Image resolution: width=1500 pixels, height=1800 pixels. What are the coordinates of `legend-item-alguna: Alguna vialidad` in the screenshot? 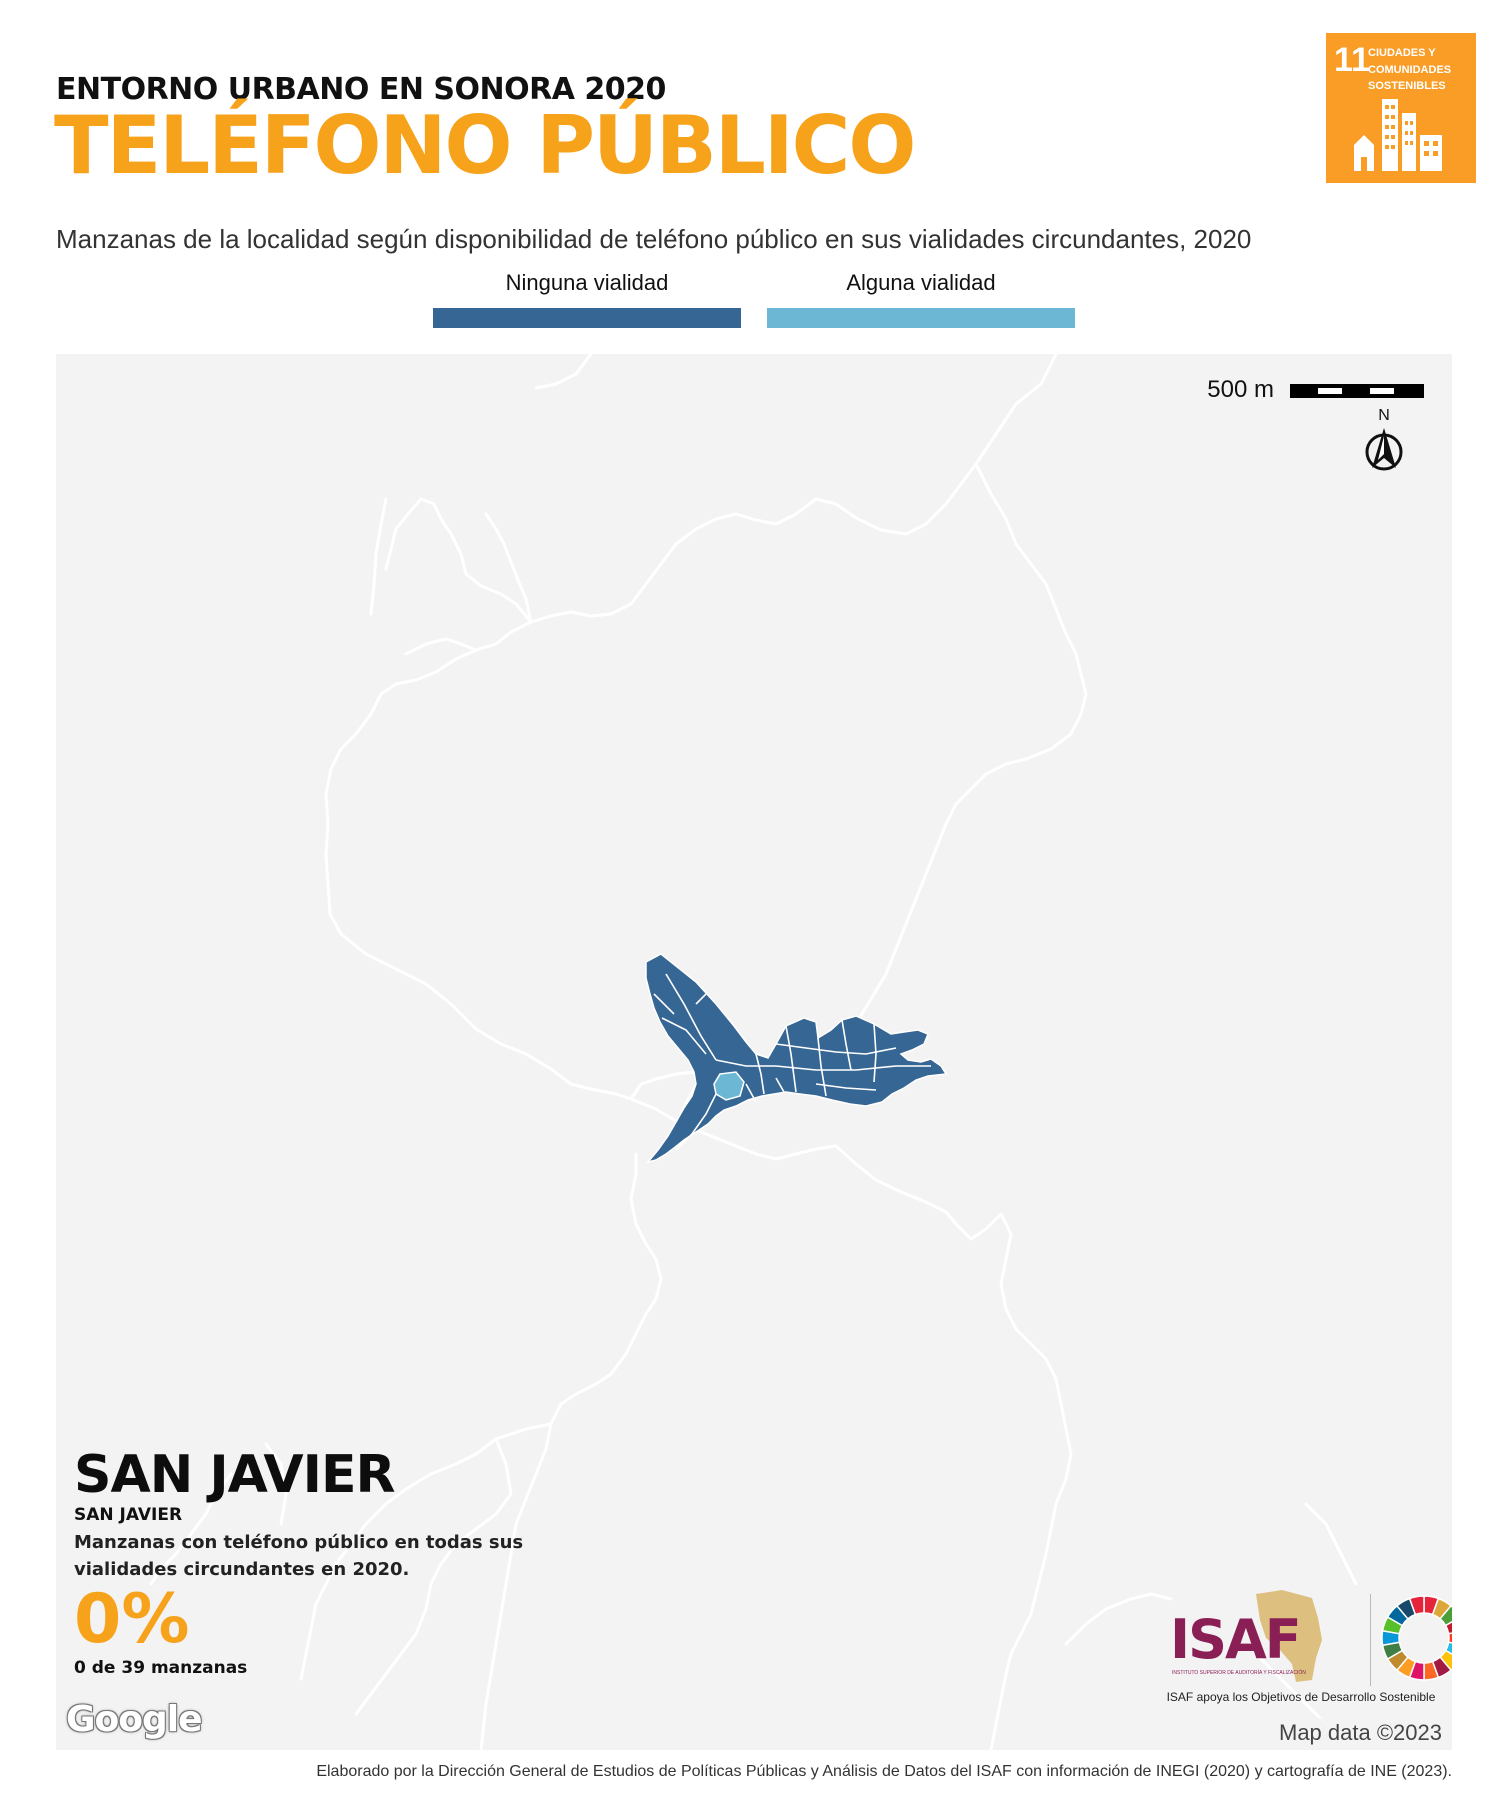 It's located at (921, 299).